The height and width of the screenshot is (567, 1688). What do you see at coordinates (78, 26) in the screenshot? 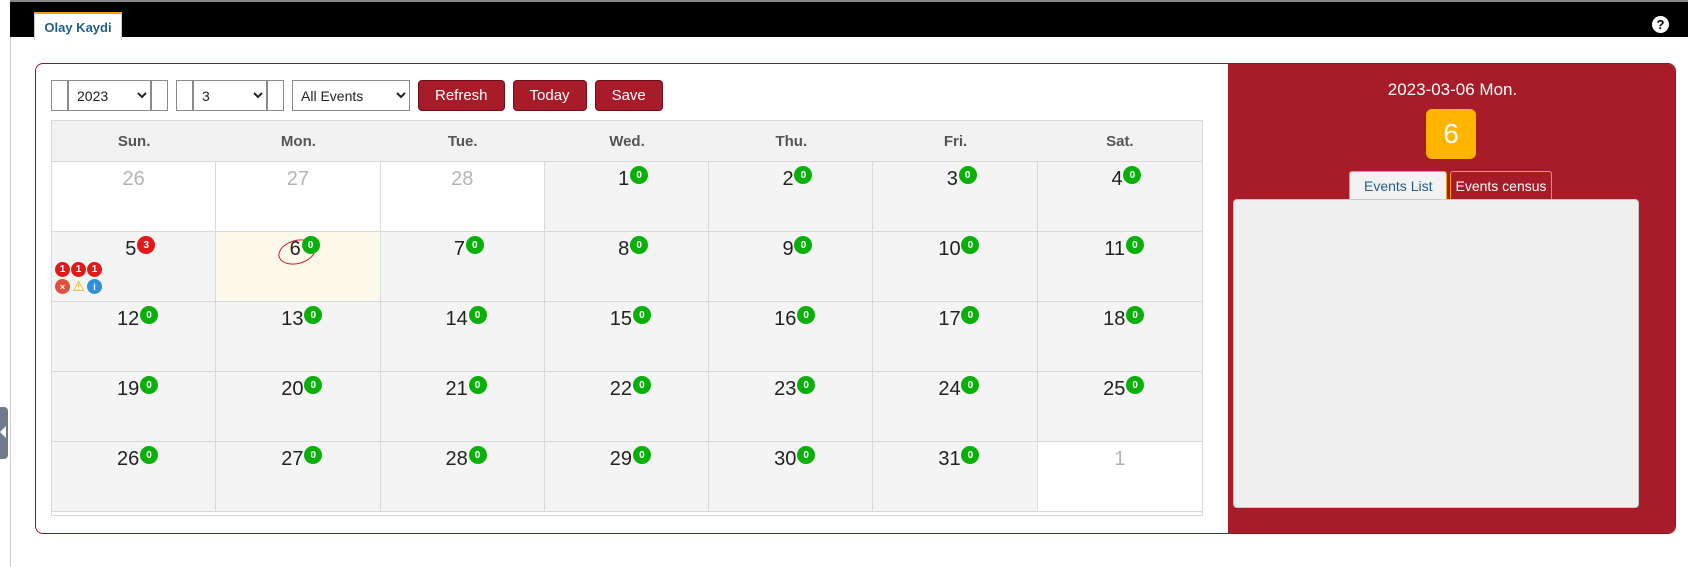
I see `tab-olay-kaydi: Olay Kaydi` at bounding box center [78, 26].